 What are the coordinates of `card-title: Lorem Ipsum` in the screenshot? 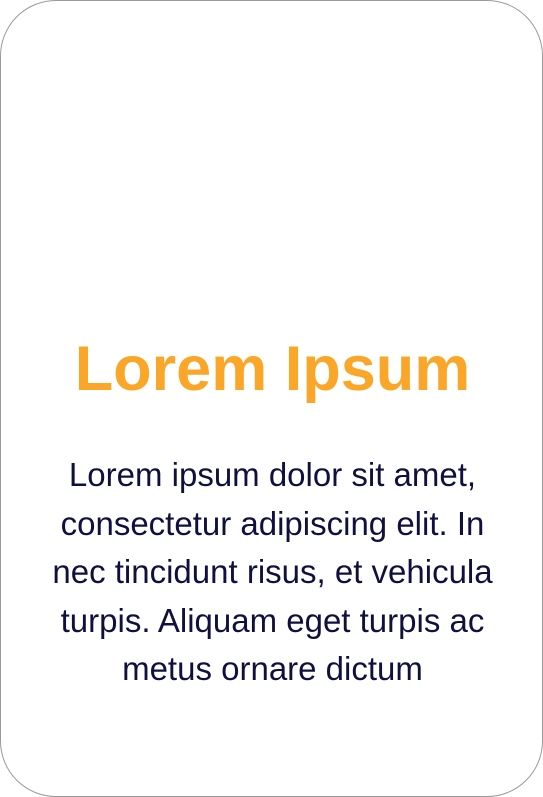 It's located at (272, 369).